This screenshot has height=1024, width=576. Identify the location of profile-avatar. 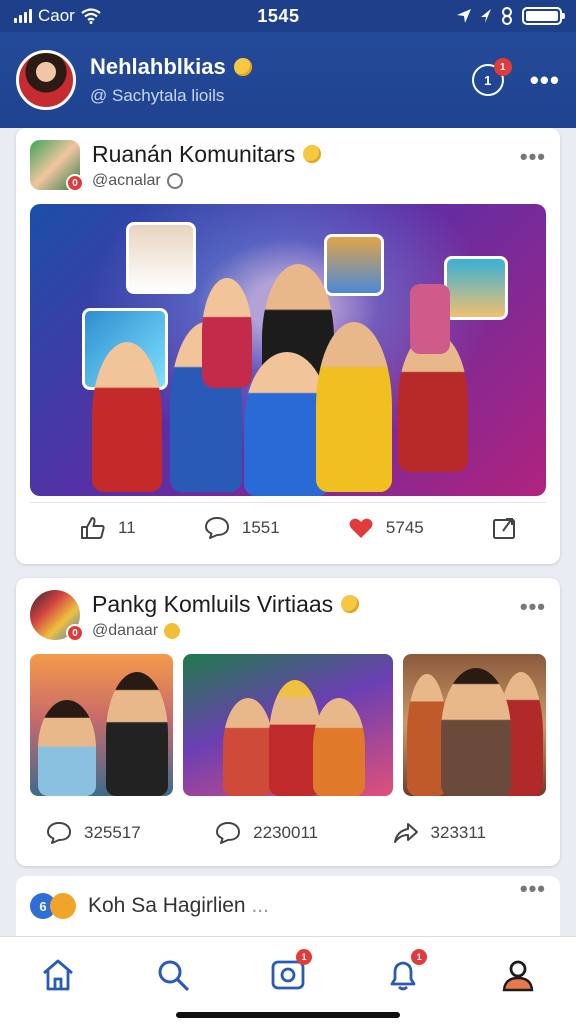
(46, 80).